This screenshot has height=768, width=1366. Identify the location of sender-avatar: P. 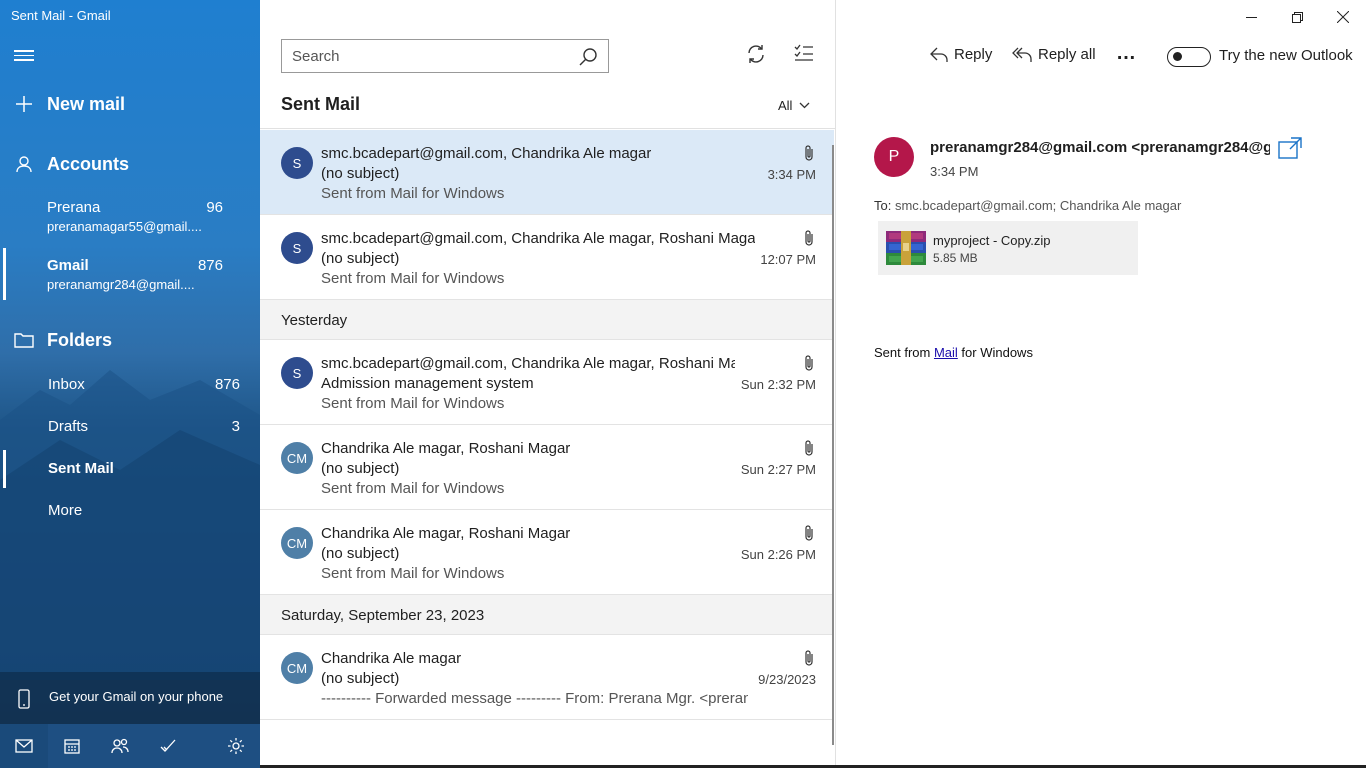
(894, 157).